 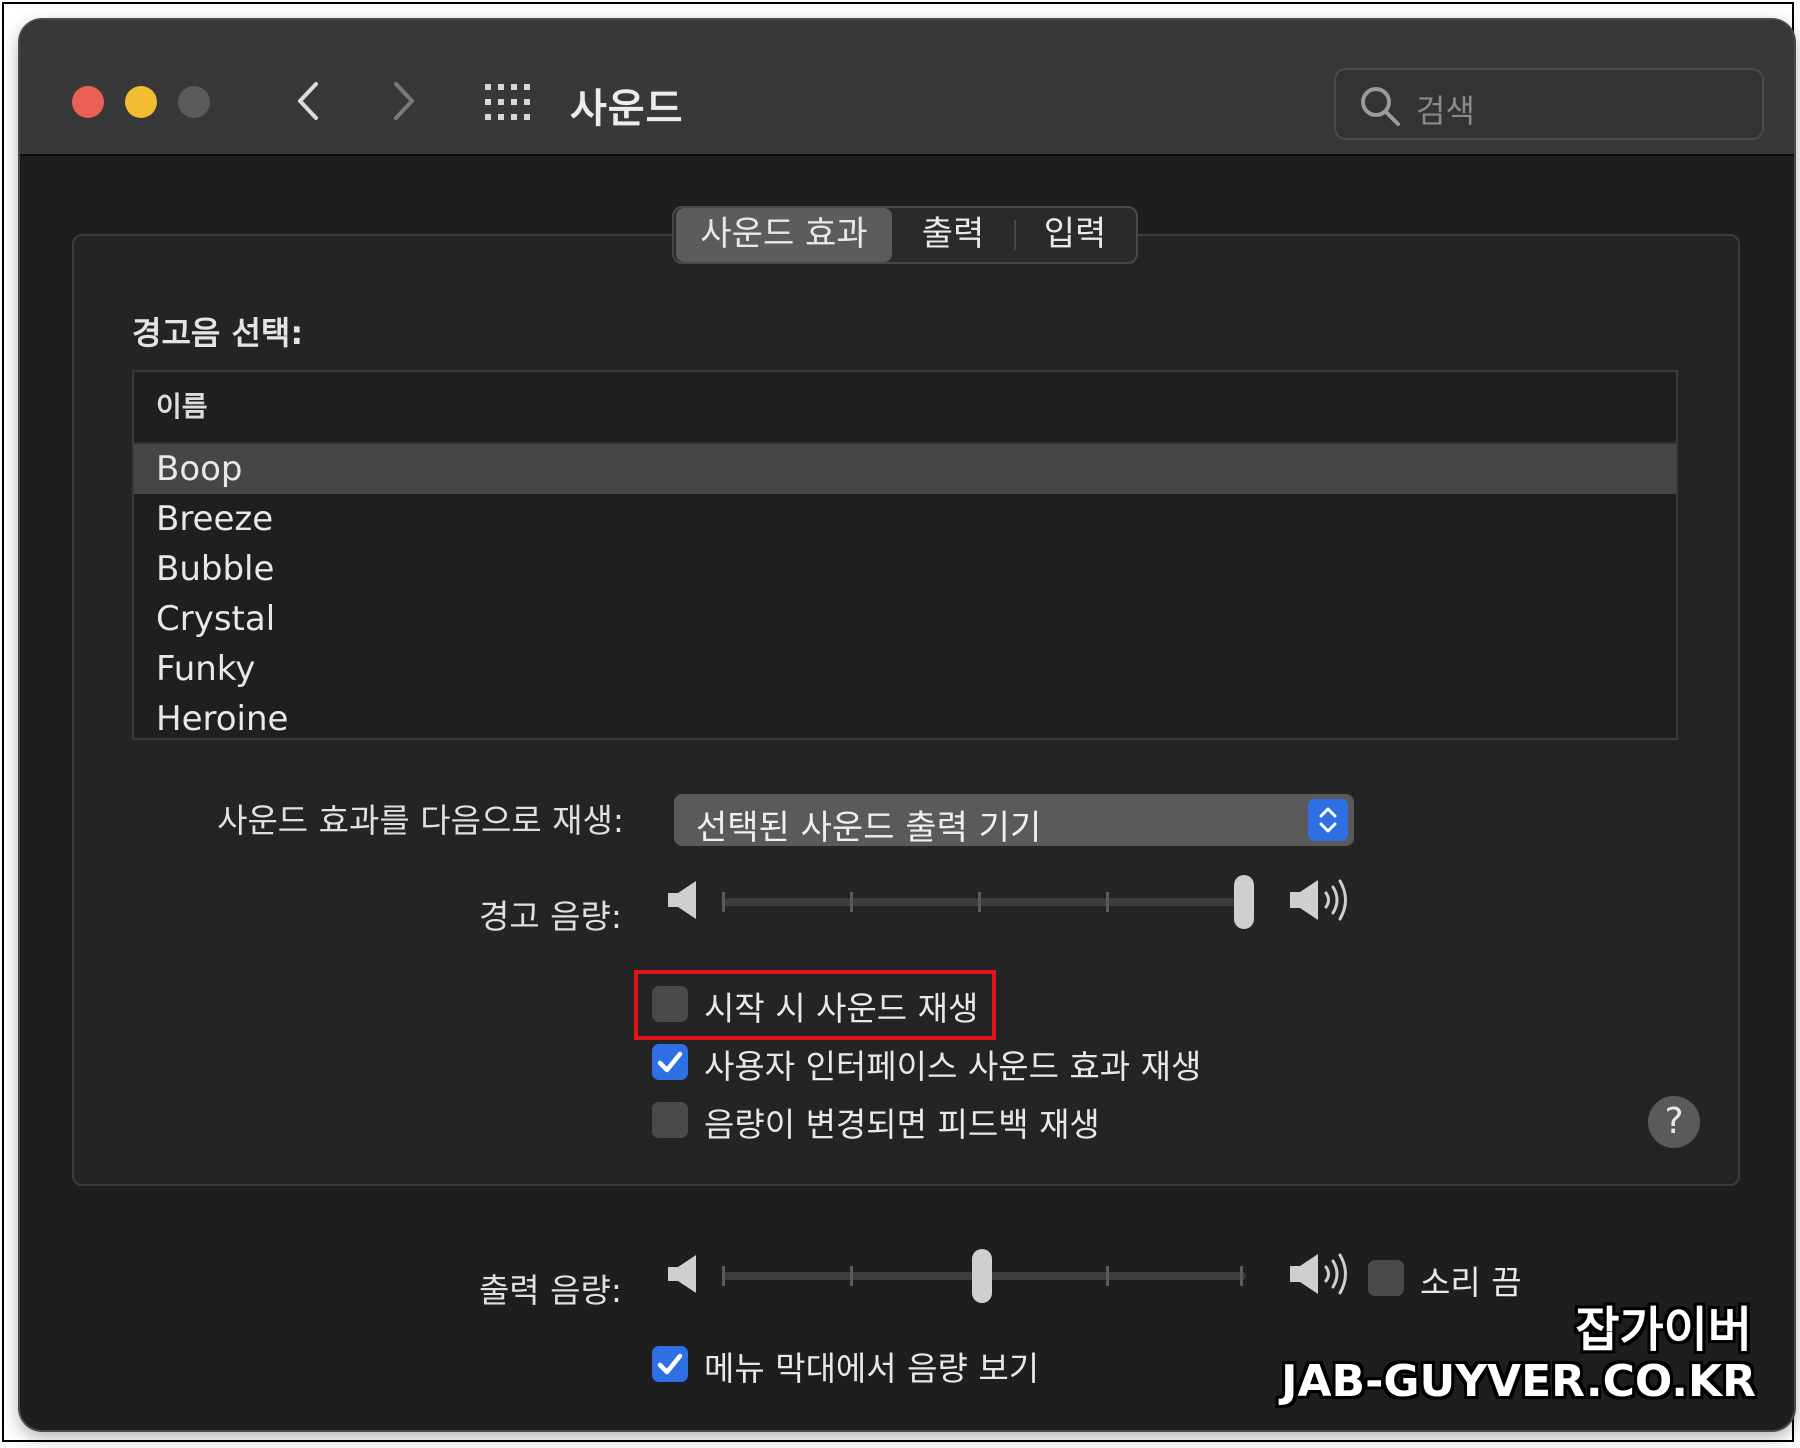 I want to click on tab-bar: 사운드 효과 출력 입력, so click(x=905, y=235).